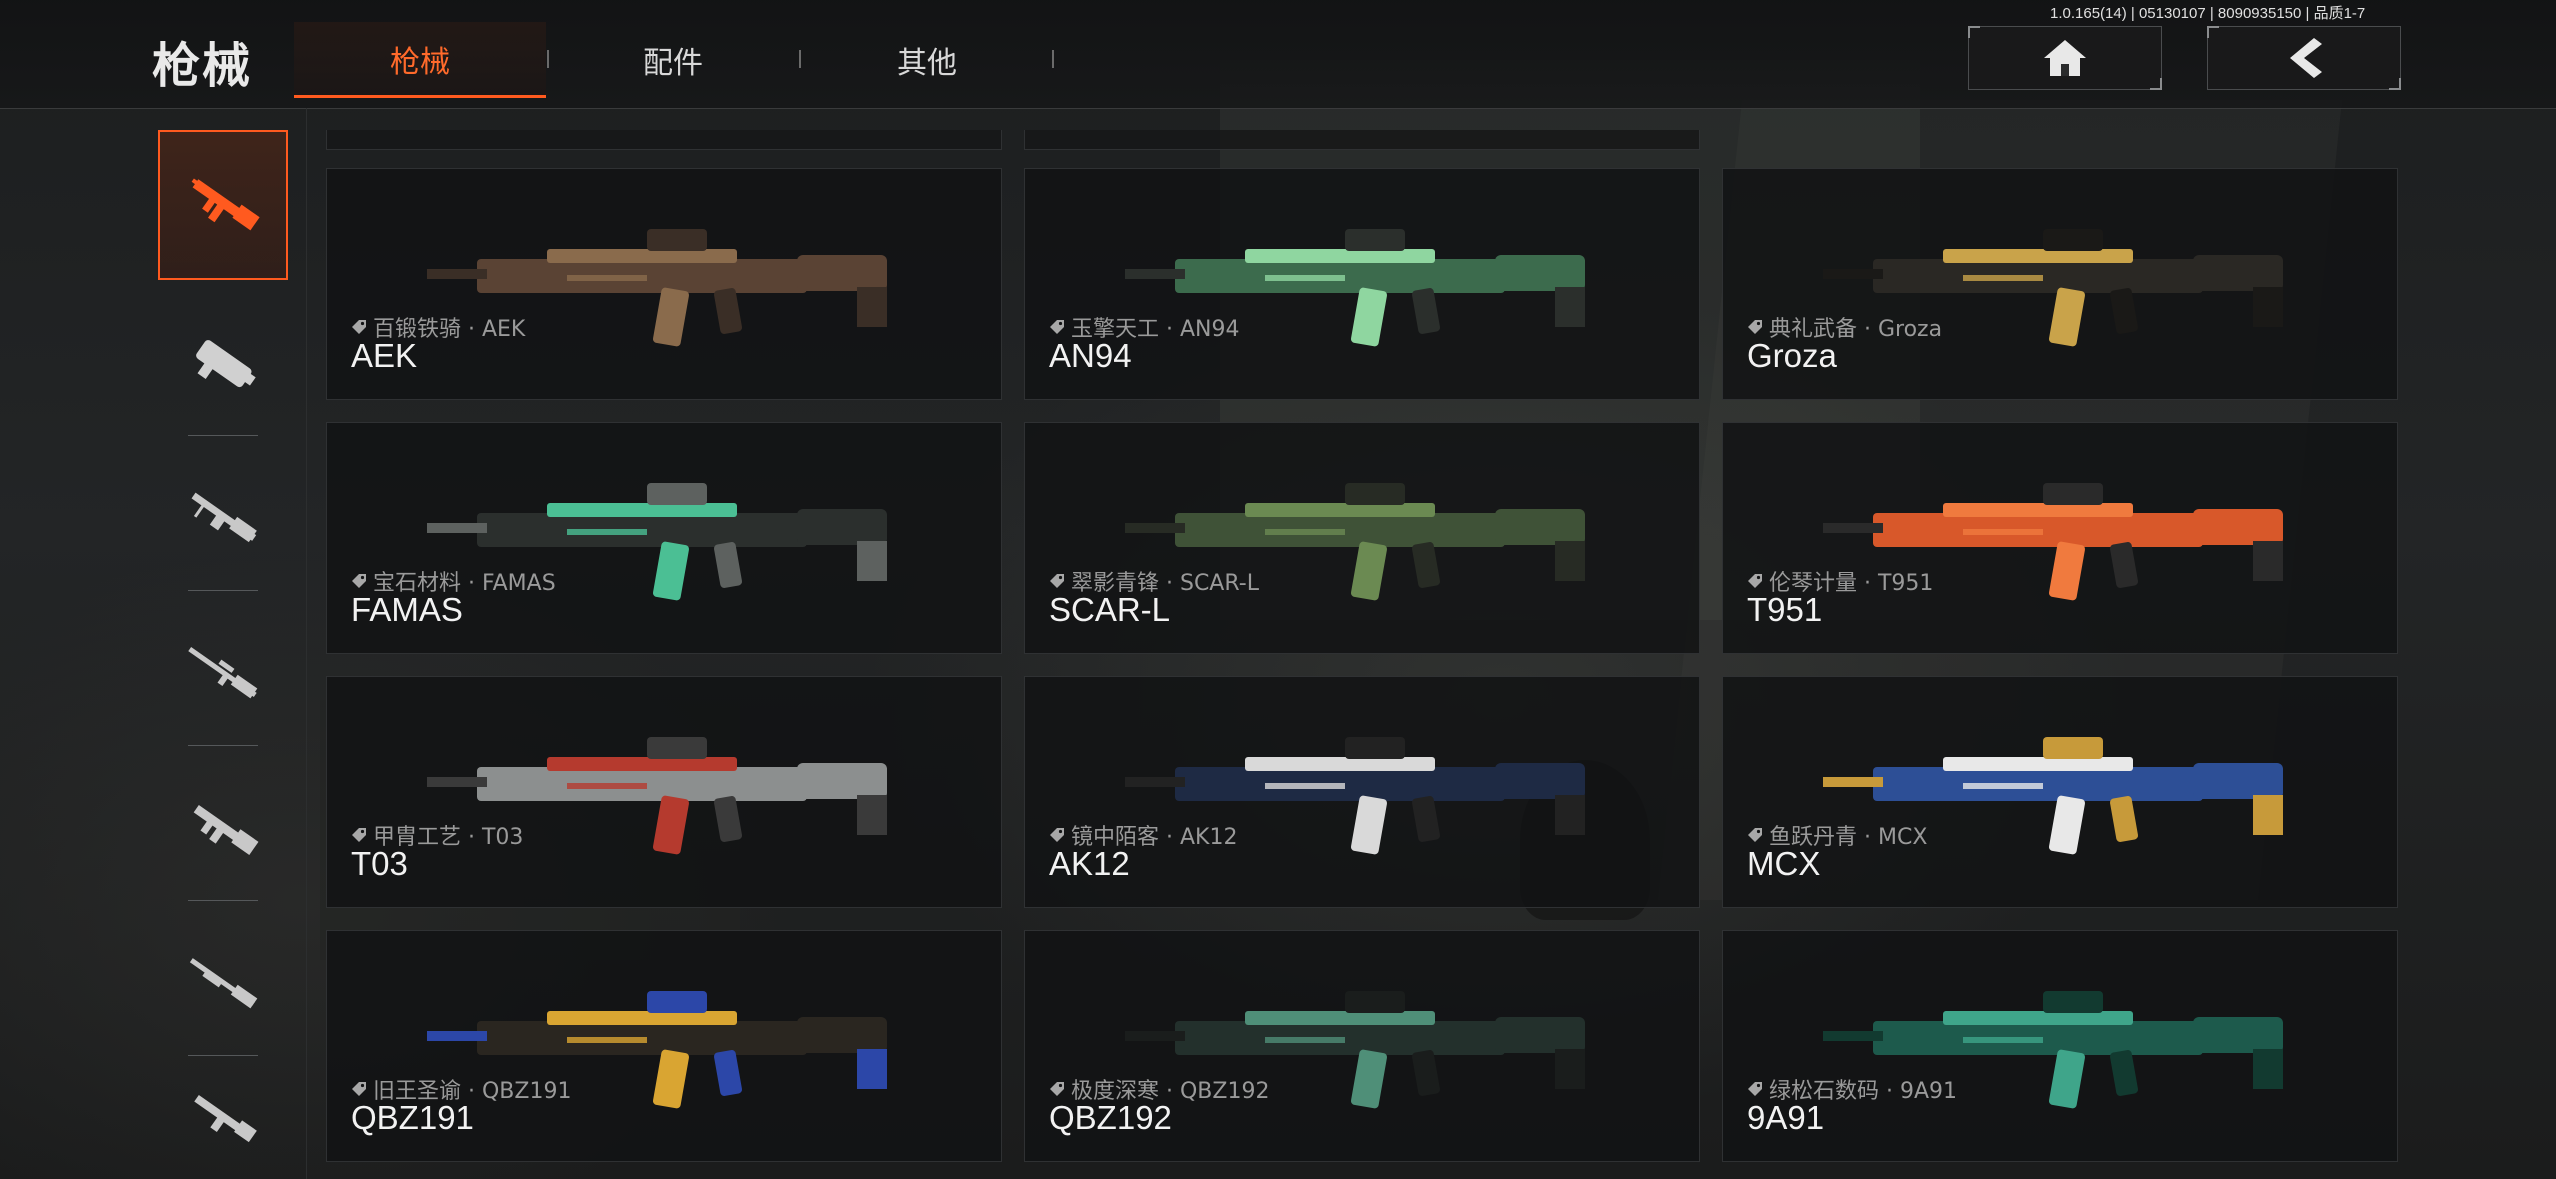 The width and height of the screenshot is (2556, 1179). Describe the element at coordinates (664, 1046) in the screenshot. I see `weapon-card: 旧王圣谕 · QBZ191 QBZ191` at that location.